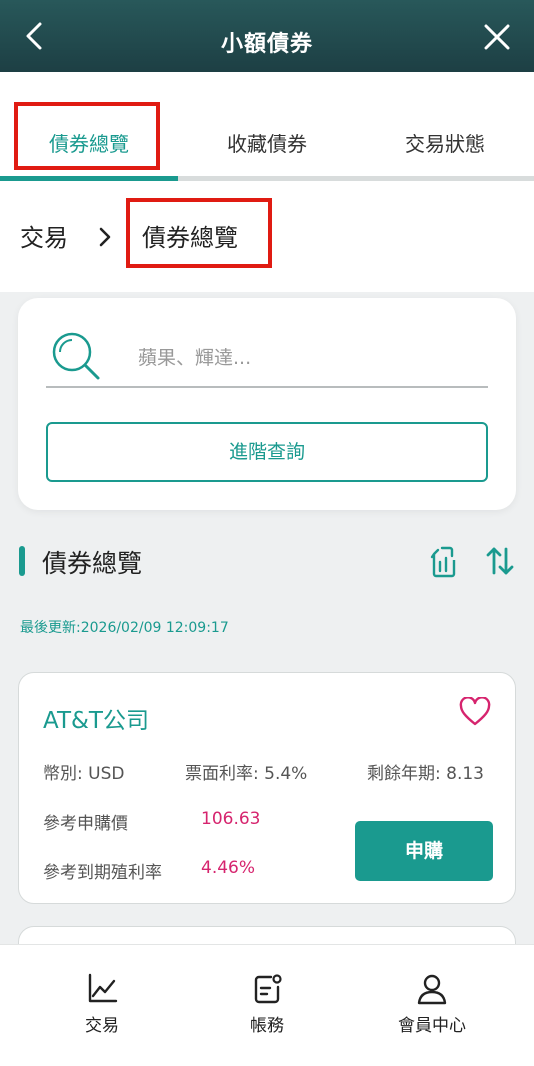 The image size is (534, 1066). What do you see at coordinates (105, 237) in the screenshot?
I see `chevron-right-icon` at bounding box center [105, 237].